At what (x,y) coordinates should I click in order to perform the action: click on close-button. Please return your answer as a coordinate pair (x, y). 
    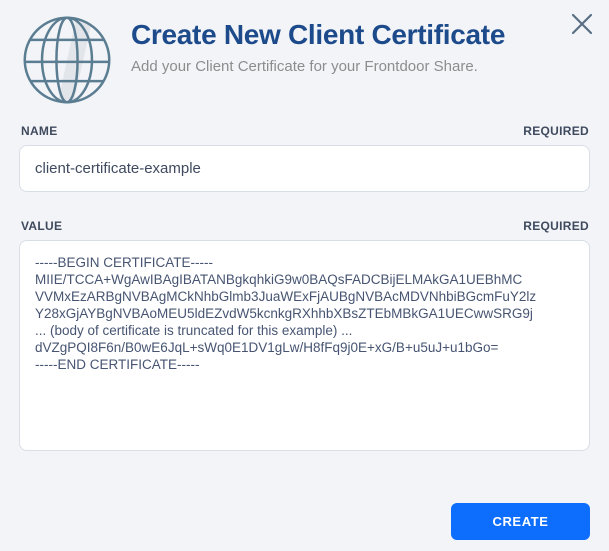
    Looking at the image, I should click on (582, 25).